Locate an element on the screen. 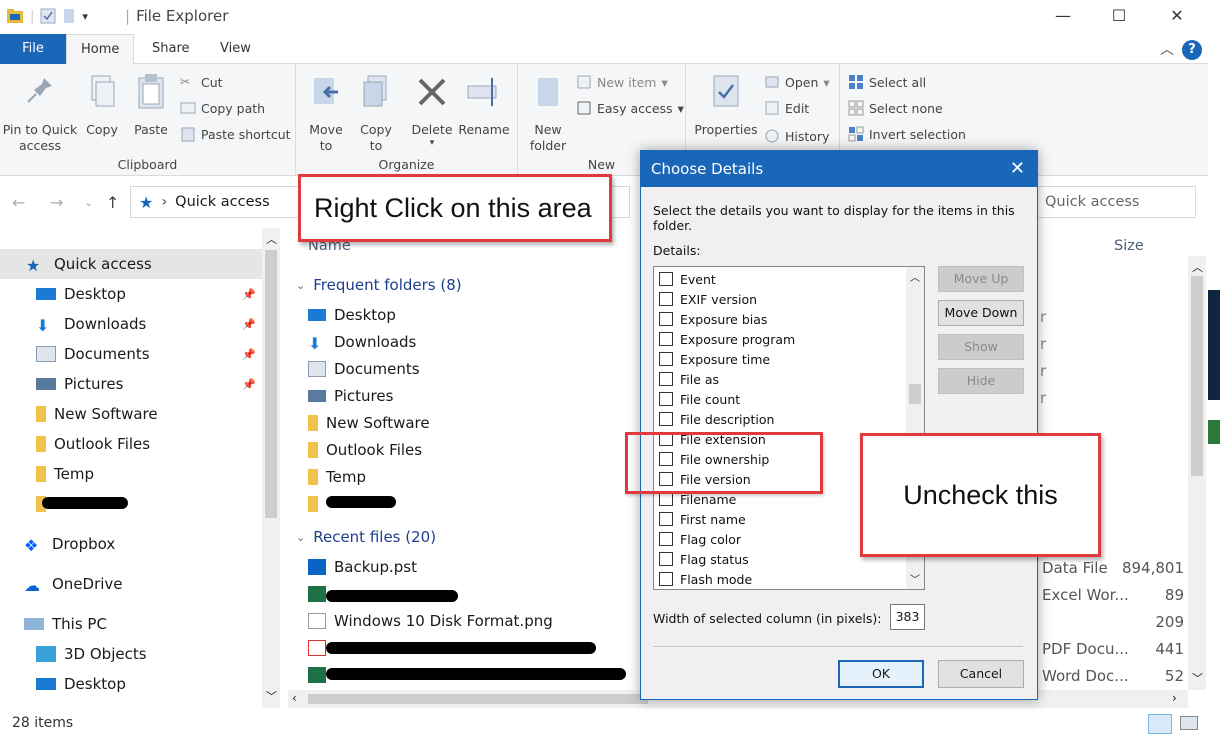 The width and height of the screenshot is (1220, 748). nav-item-pictures: Pictures 📌 is located at coordinates (131, 384).